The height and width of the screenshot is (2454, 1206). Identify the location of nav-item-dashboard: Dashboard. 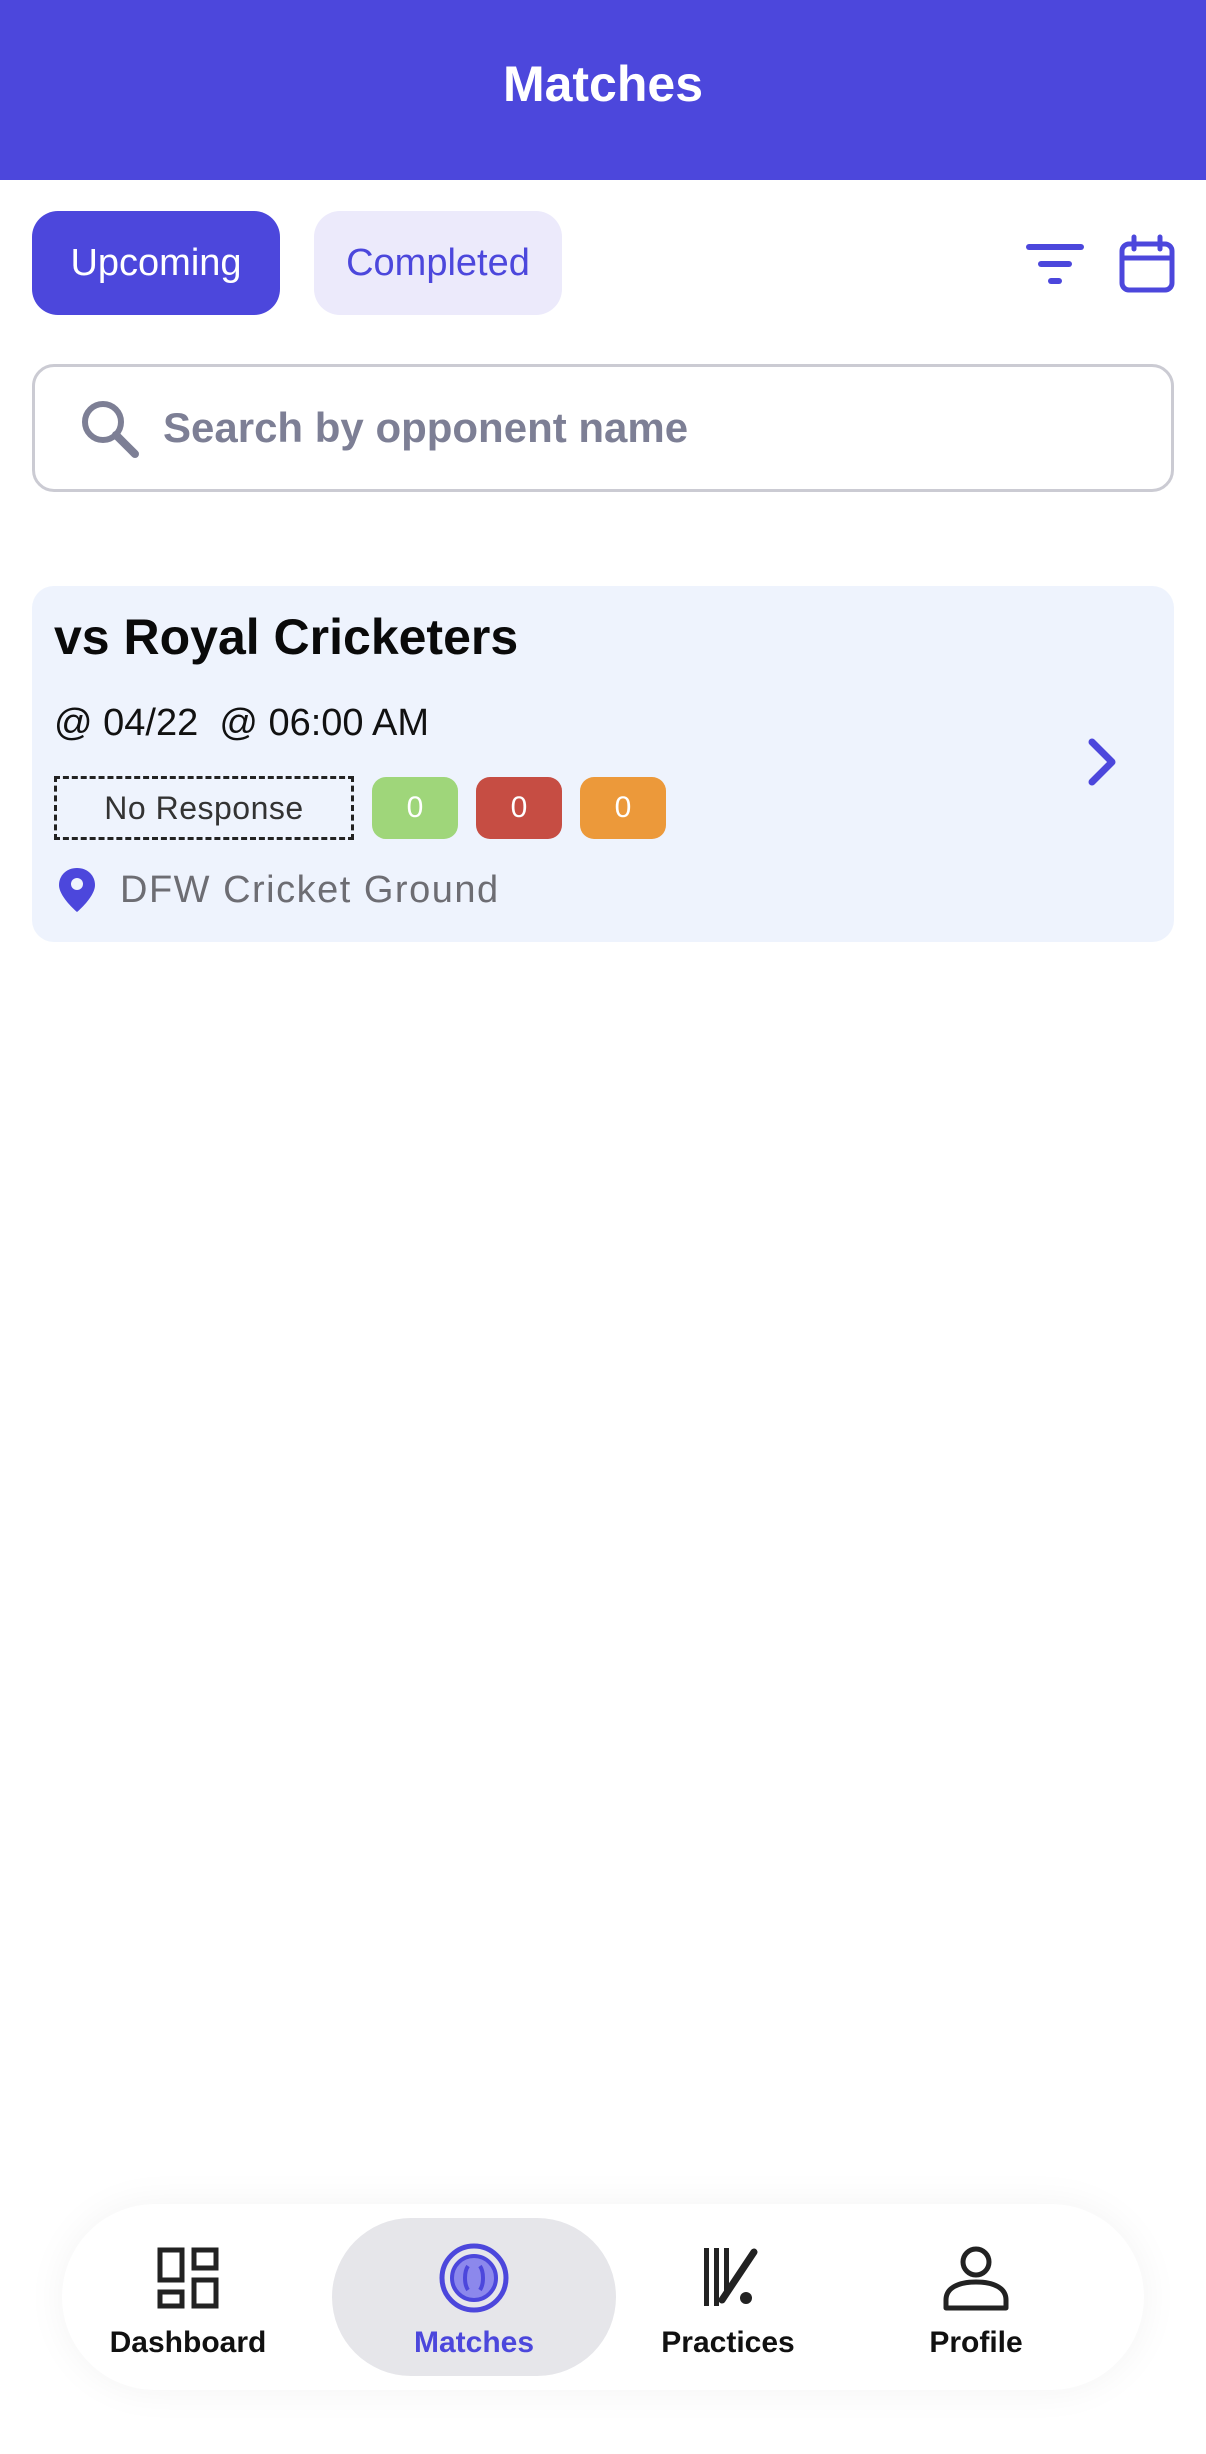
(188, 2297).